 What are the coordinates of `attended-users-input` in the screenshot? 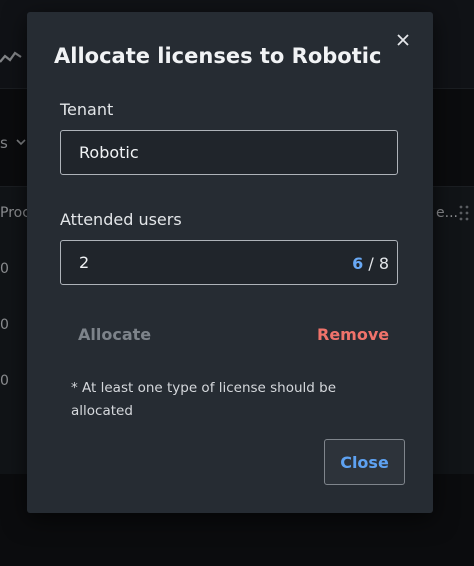 It's located at (204, 262).